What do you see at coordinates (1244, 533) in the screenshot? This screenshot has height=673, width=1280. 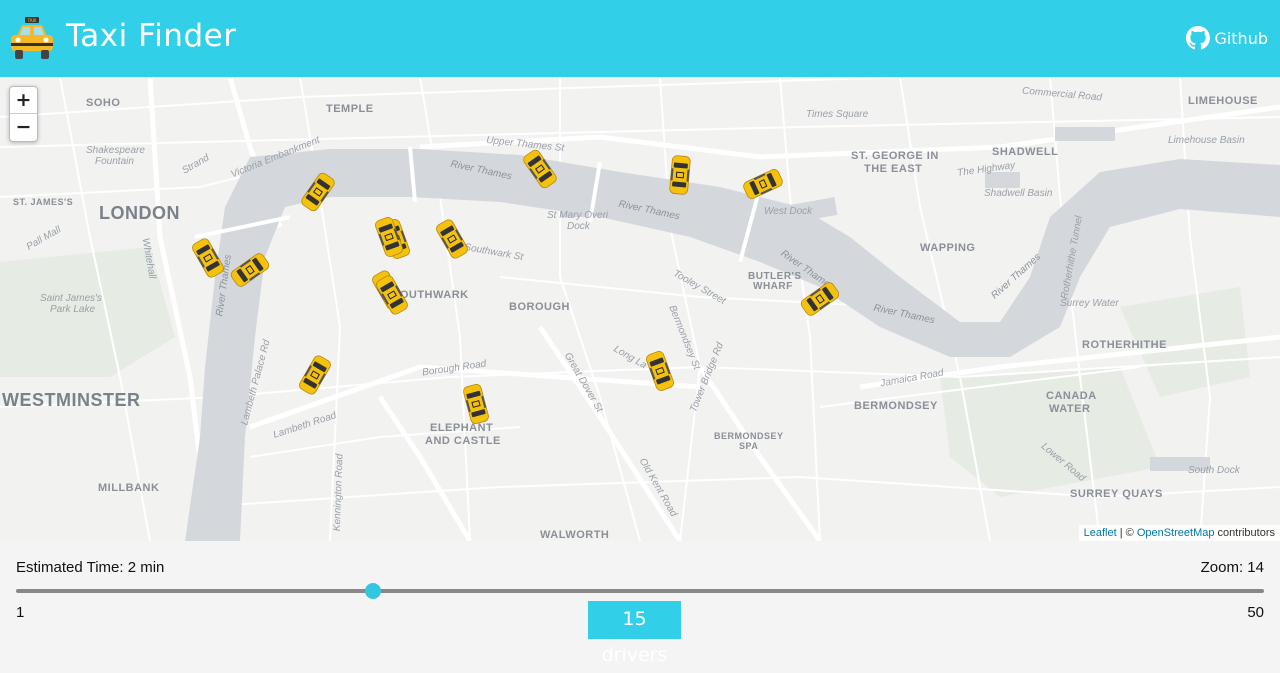 I see `attribution-suffix: contributors` at bounding box center [1244, 533].